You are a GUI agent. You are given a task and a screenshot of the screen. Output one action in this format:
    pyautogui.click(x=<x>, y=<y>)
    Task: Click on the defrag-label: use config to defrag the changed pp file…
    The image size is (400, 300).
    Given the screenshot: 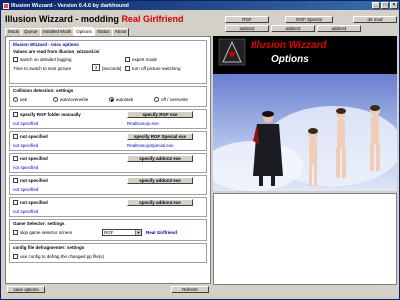 What is the action you would take?
    pyautogui.click(x=62, y=256)
    